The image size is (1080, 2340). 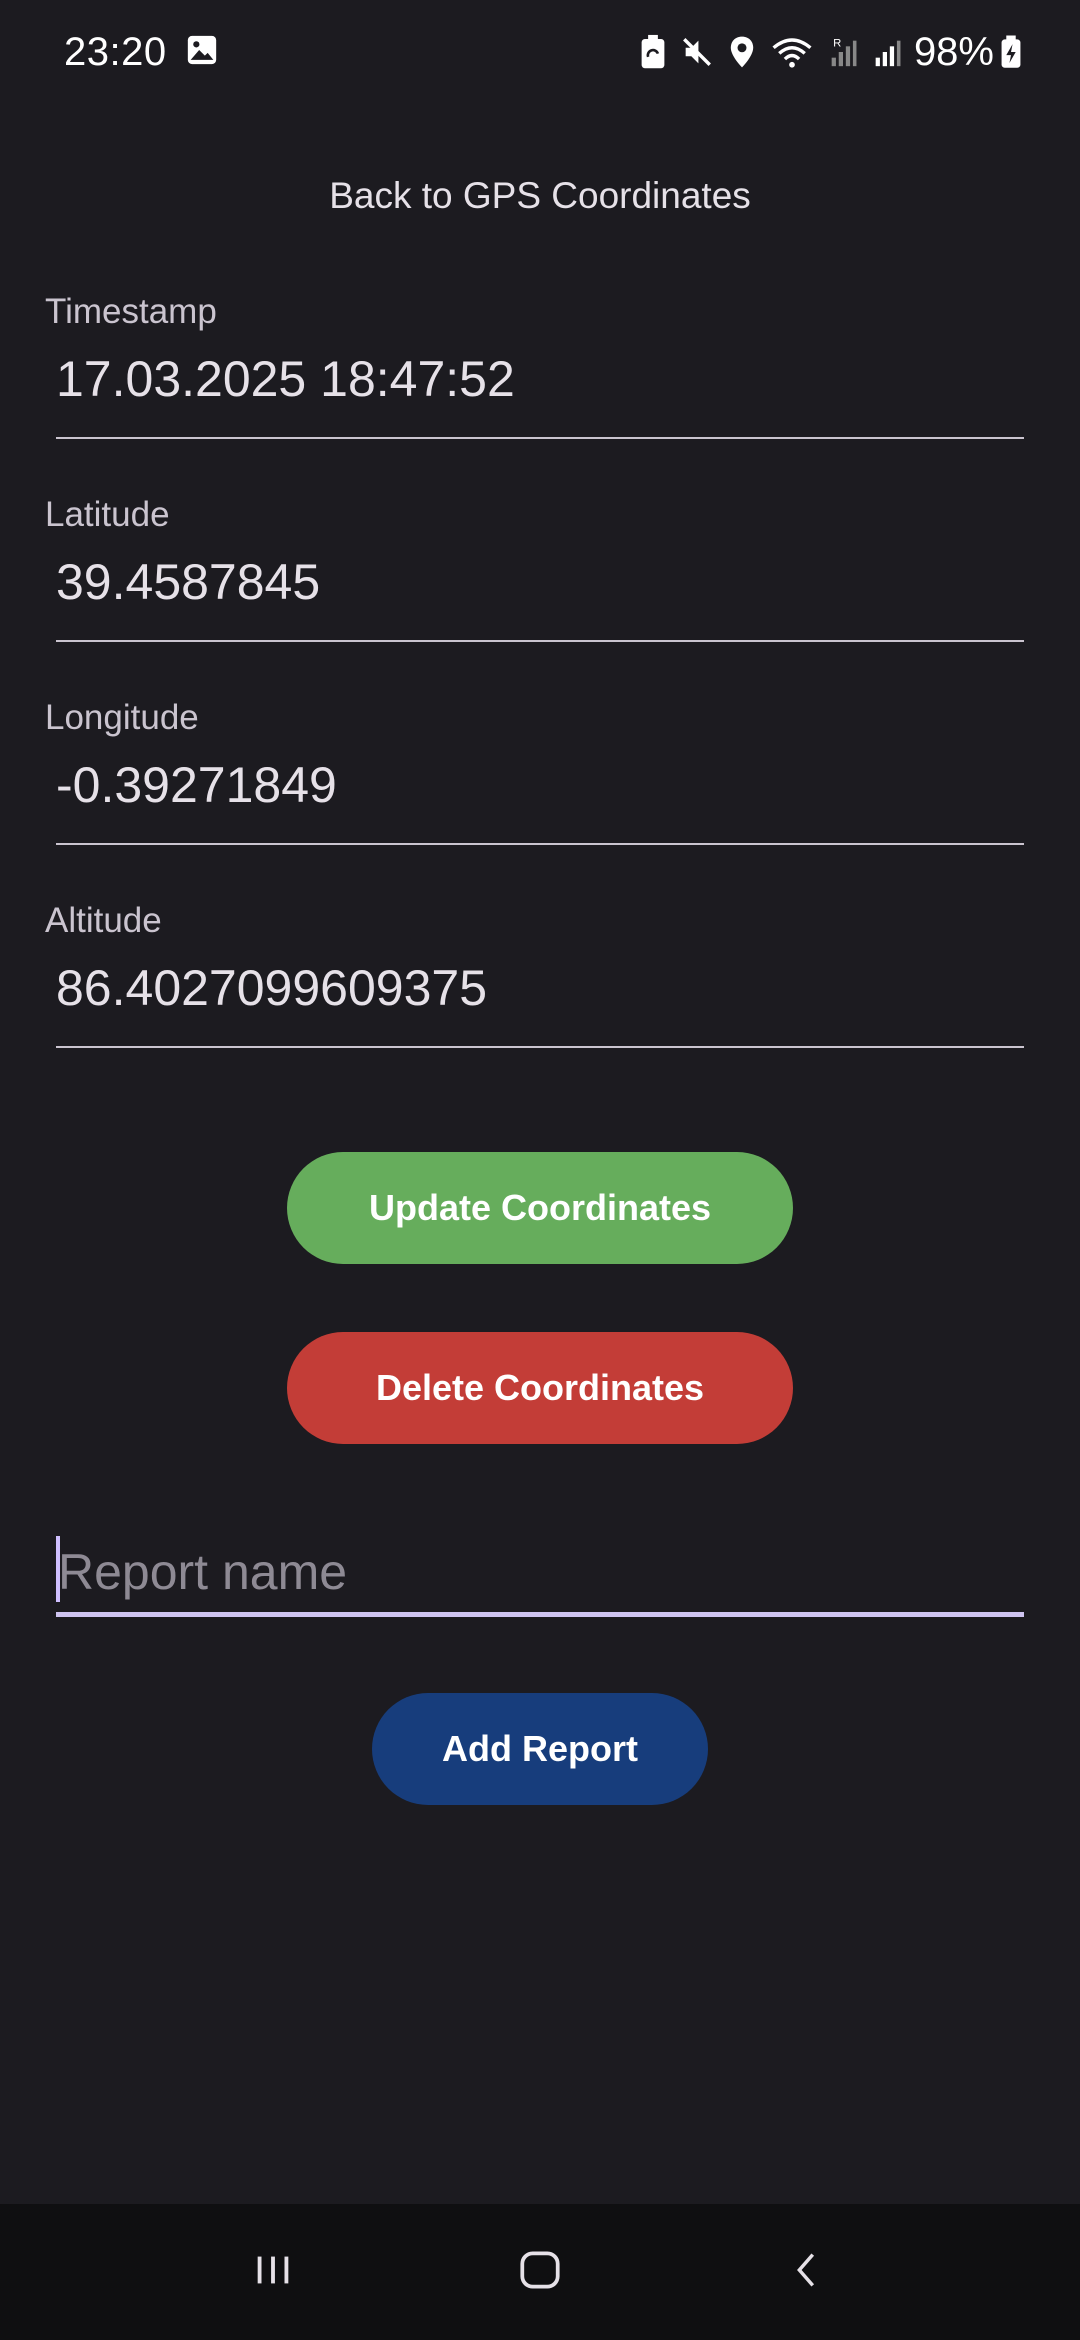 I want to click on mute-icon, so click(x=697, y=52).